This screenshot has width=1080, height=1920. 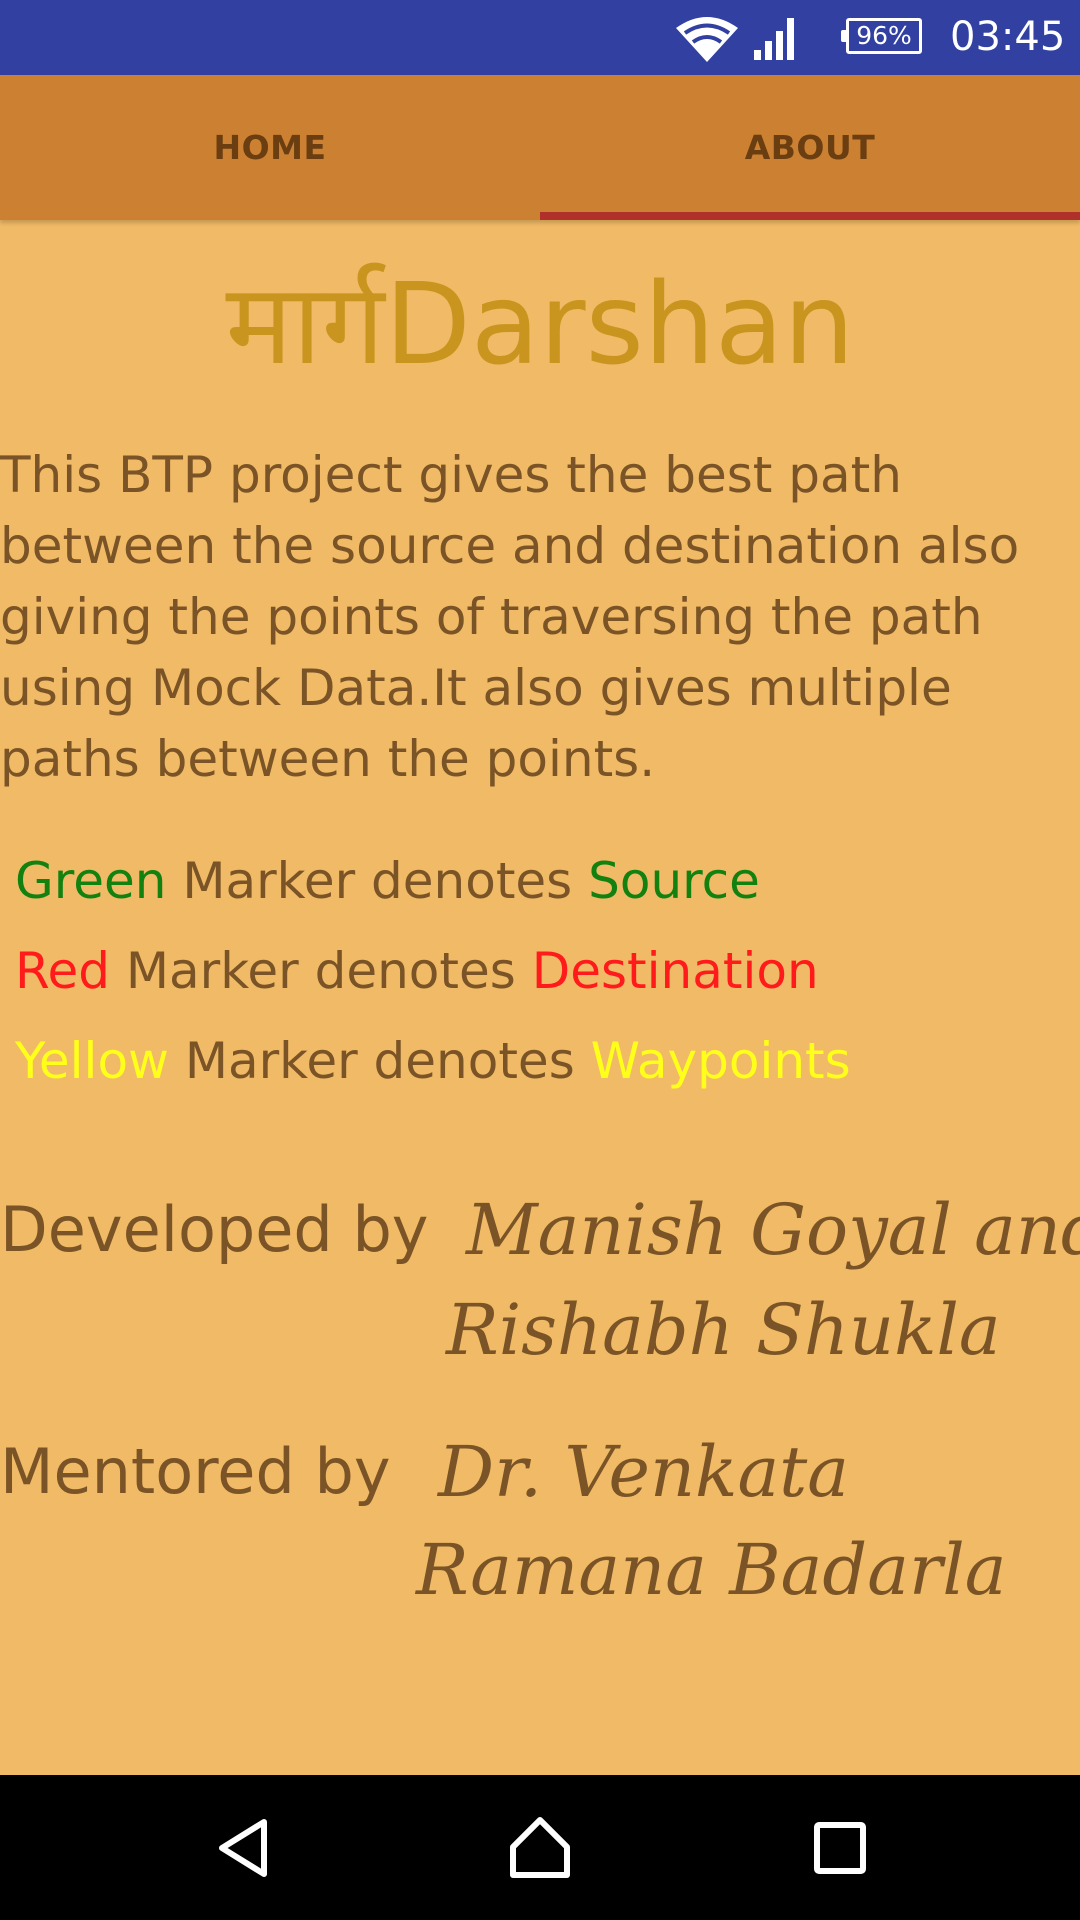 I want to click on legend-meaning: Destination, so click(x=675, y=971).